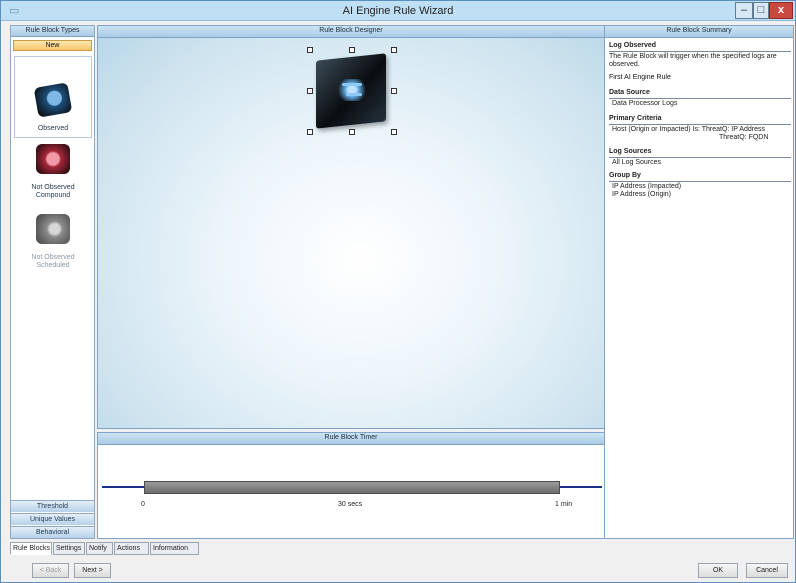  Describe the element at coordinates (52, 45) in the screenshot. I see `new-section-tab: New` at that location.